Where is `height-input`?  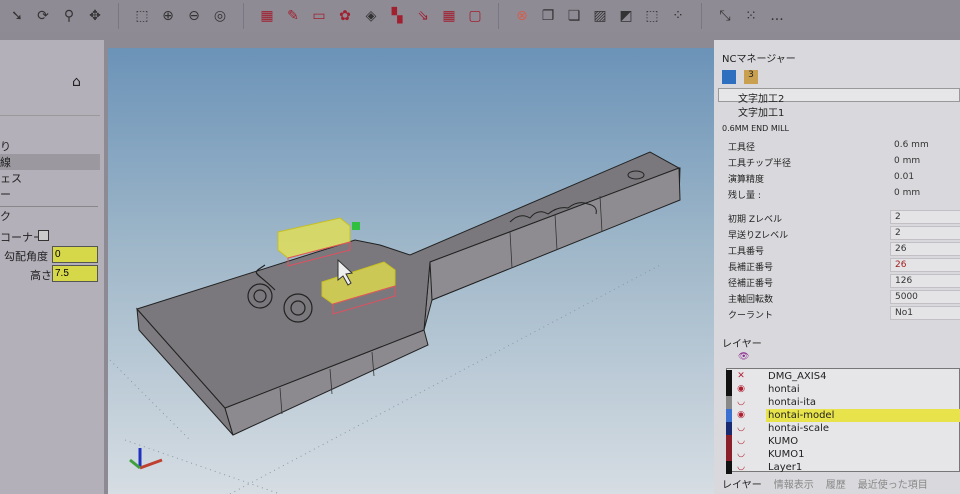
height-input is located at coordinates (75, 273).